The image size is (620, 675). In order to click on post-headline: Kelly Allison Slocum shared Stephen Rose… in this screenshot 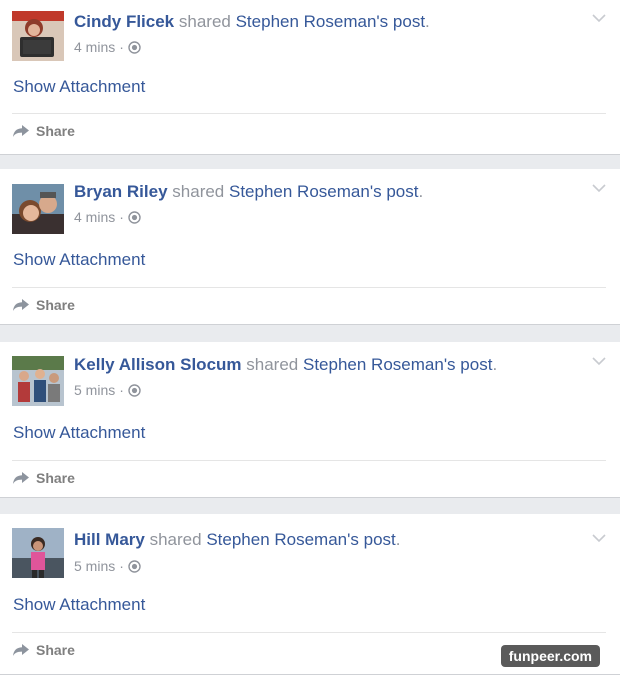, I will do `click(327, 365)`.